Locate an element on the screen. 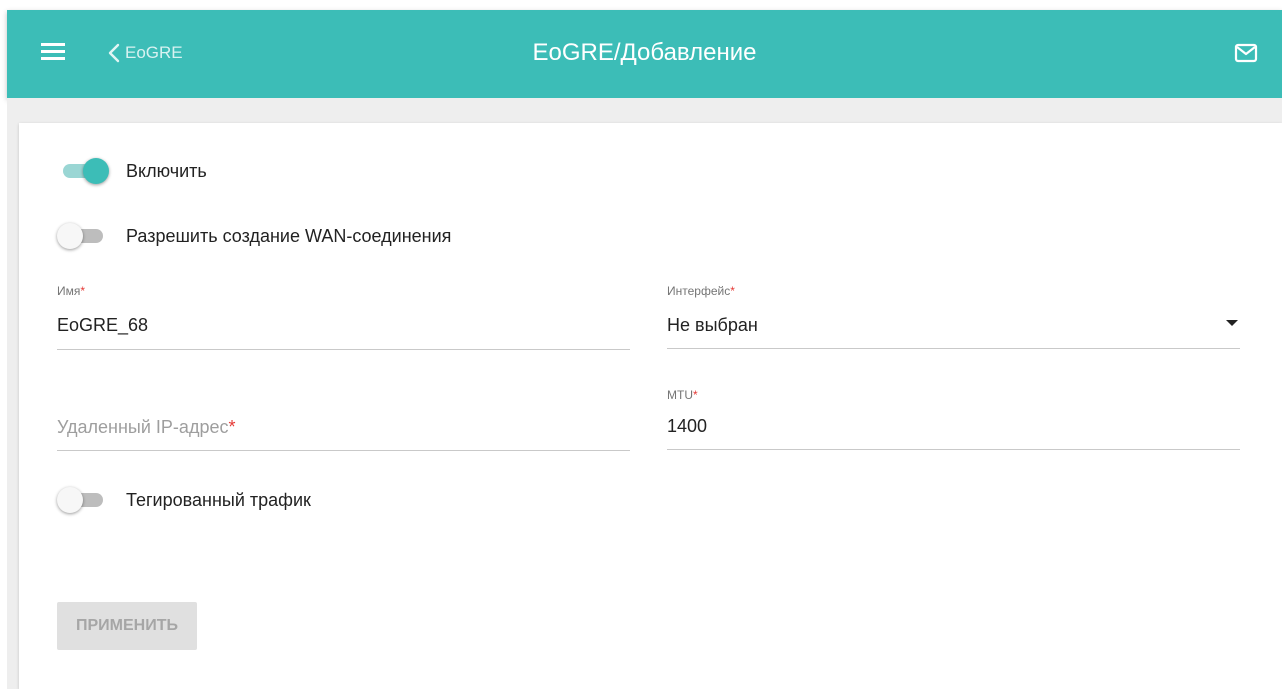 Image resolution: width=1282 pixels, height=689 pixels. allow-wan-toggle: Разрешить создание WAN-соединения is located at coordinates (254, 236).